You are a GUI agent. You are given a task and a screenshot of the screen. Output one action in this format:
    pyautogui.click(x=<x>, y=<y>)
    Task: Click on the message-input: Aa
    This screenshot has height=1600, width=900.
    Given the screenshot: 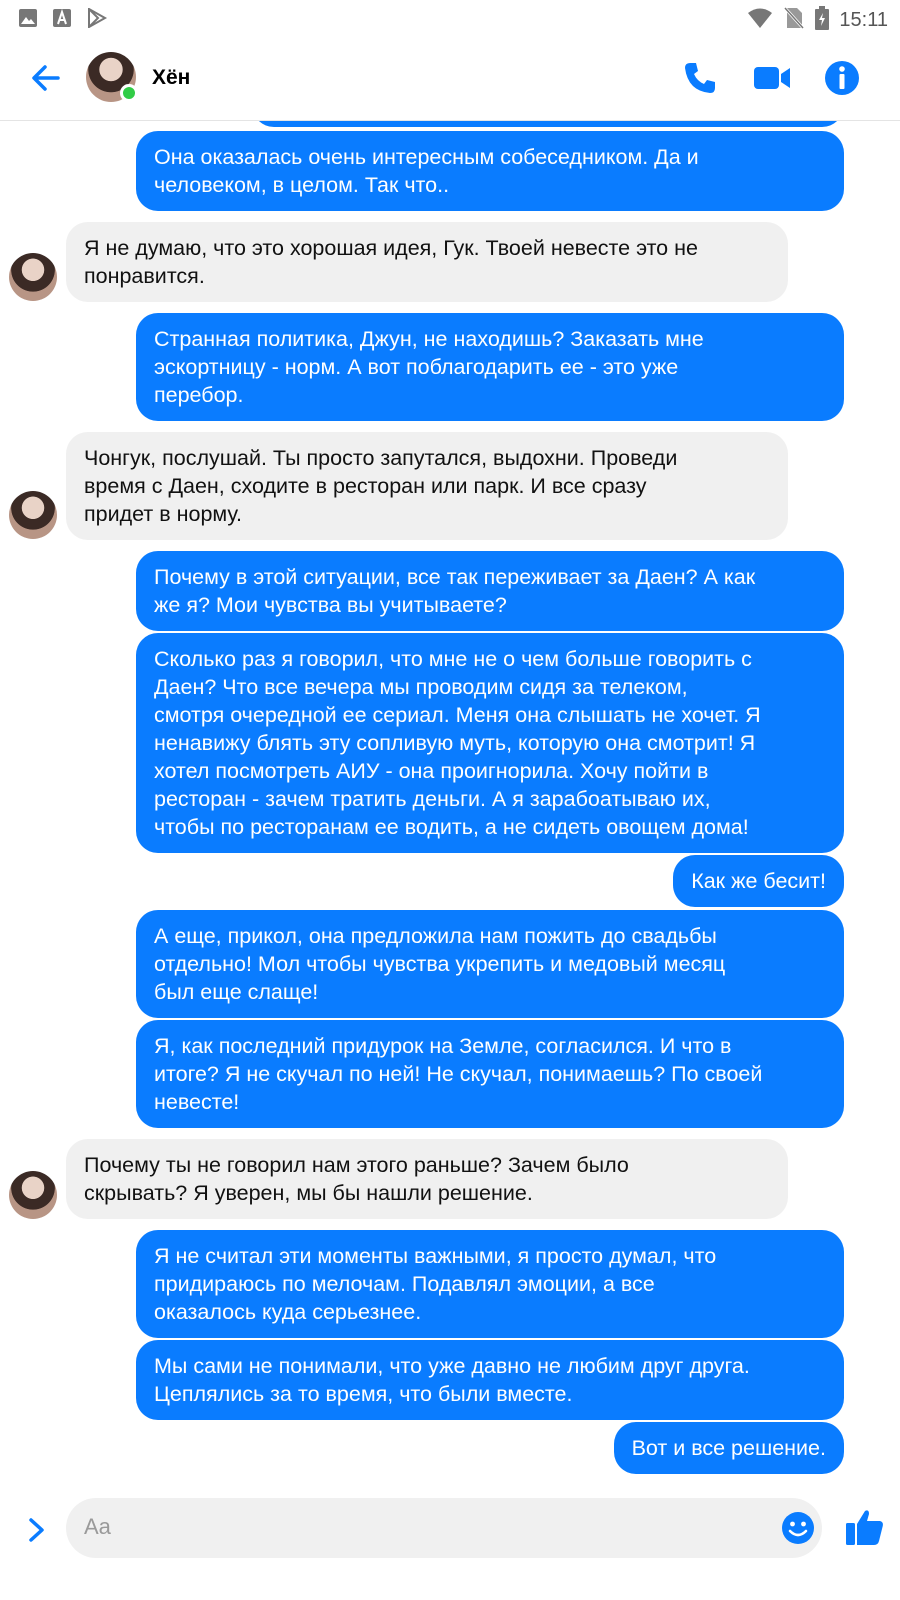 What is the action you would take?
    pyautogui.click(x=444, y=1528)
    